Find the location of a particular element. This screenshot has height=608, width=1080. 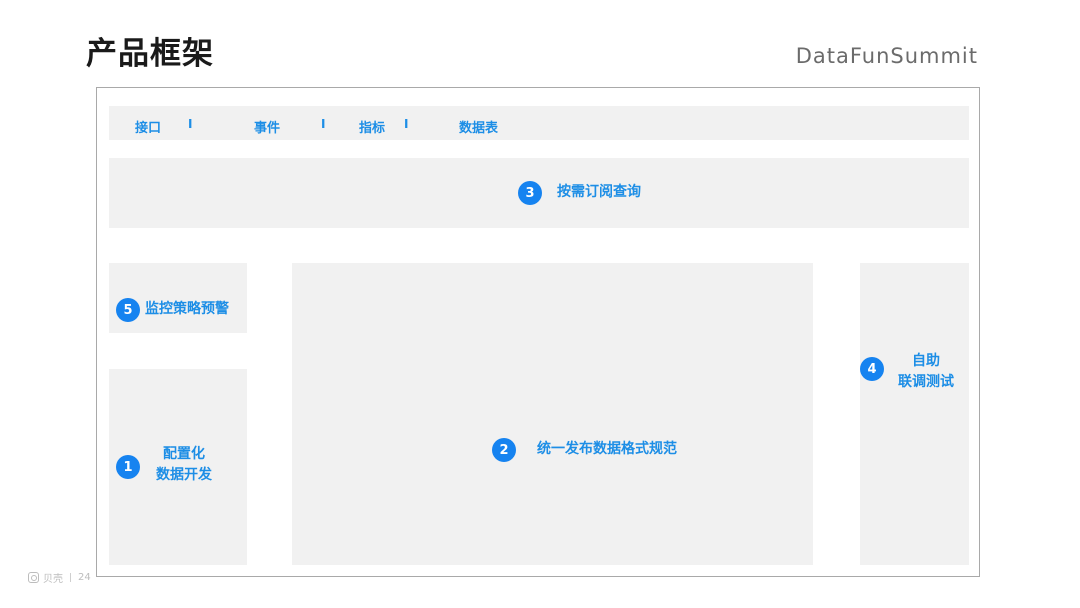

beike-logo-icon is located at coordinates (33, 577).